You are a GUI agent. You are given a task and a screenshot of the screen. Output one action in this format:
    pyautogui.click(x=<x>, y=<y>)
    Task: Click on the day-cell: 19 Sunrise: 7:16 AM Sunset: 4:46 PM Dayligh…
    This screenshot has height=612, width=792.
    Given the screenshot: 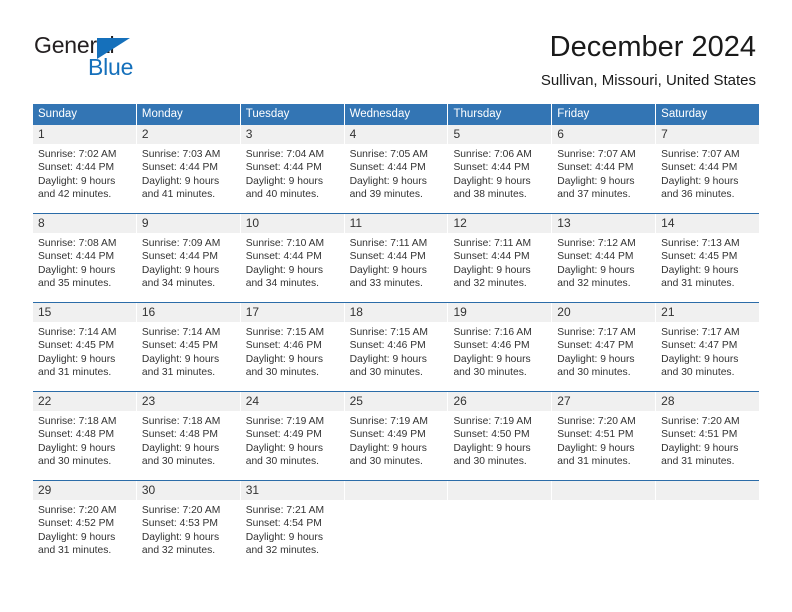 What is the action you would take?
    pyautogui.click(x=500, y=345)
    